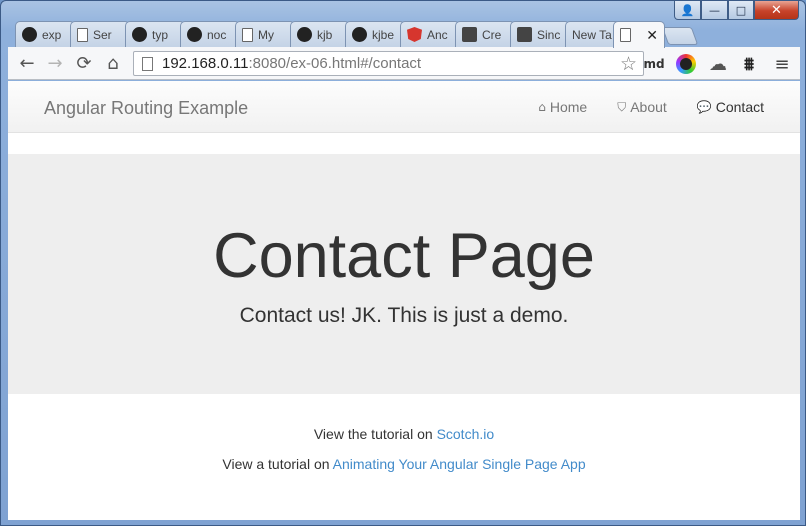 Image resolution: width=806 pixels, height=526 pixels. Describe the element at coordinates (205, 63) in the screenshot. I see `url-host: 192.168.0.11` at that location.